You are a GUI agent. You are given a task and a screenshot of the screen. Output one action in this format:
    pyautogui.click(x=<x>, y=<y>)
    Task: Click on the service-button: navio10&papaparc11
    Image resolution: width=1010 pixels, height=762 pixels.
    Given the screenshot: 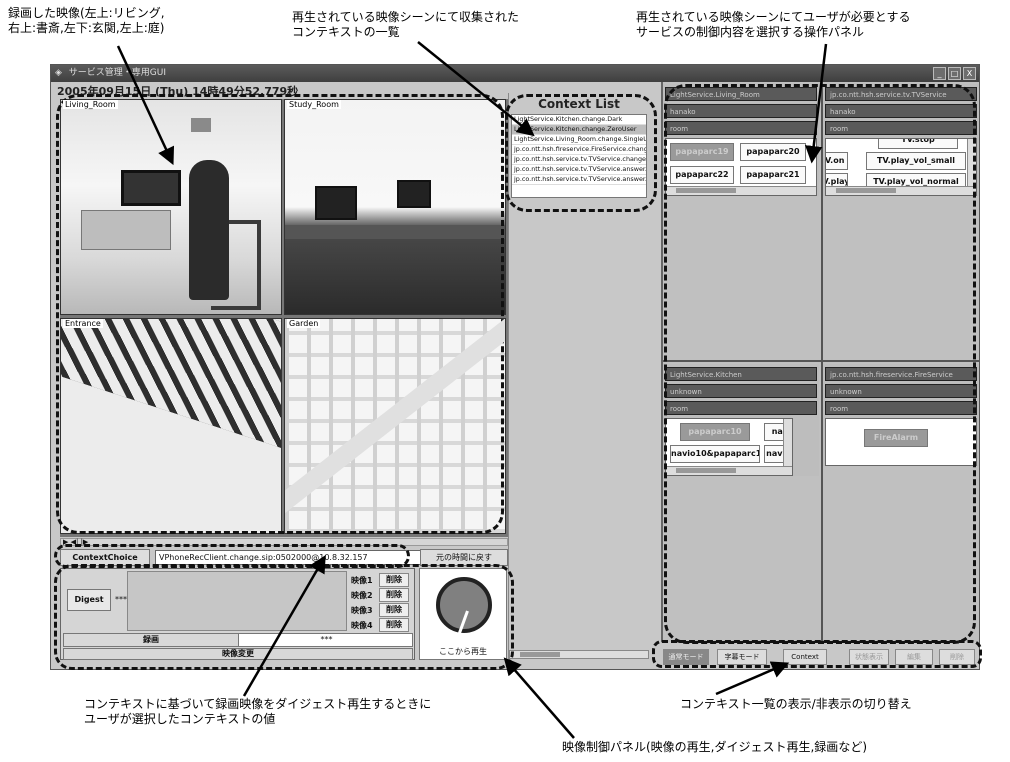 What is the action you would take?
    pyautogui.click(x=715, y=454)
    